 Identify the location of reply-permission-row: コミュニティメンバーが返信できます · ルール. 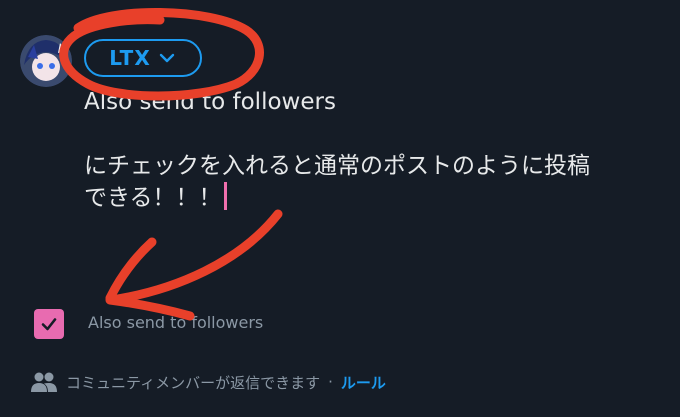
(208, 382).